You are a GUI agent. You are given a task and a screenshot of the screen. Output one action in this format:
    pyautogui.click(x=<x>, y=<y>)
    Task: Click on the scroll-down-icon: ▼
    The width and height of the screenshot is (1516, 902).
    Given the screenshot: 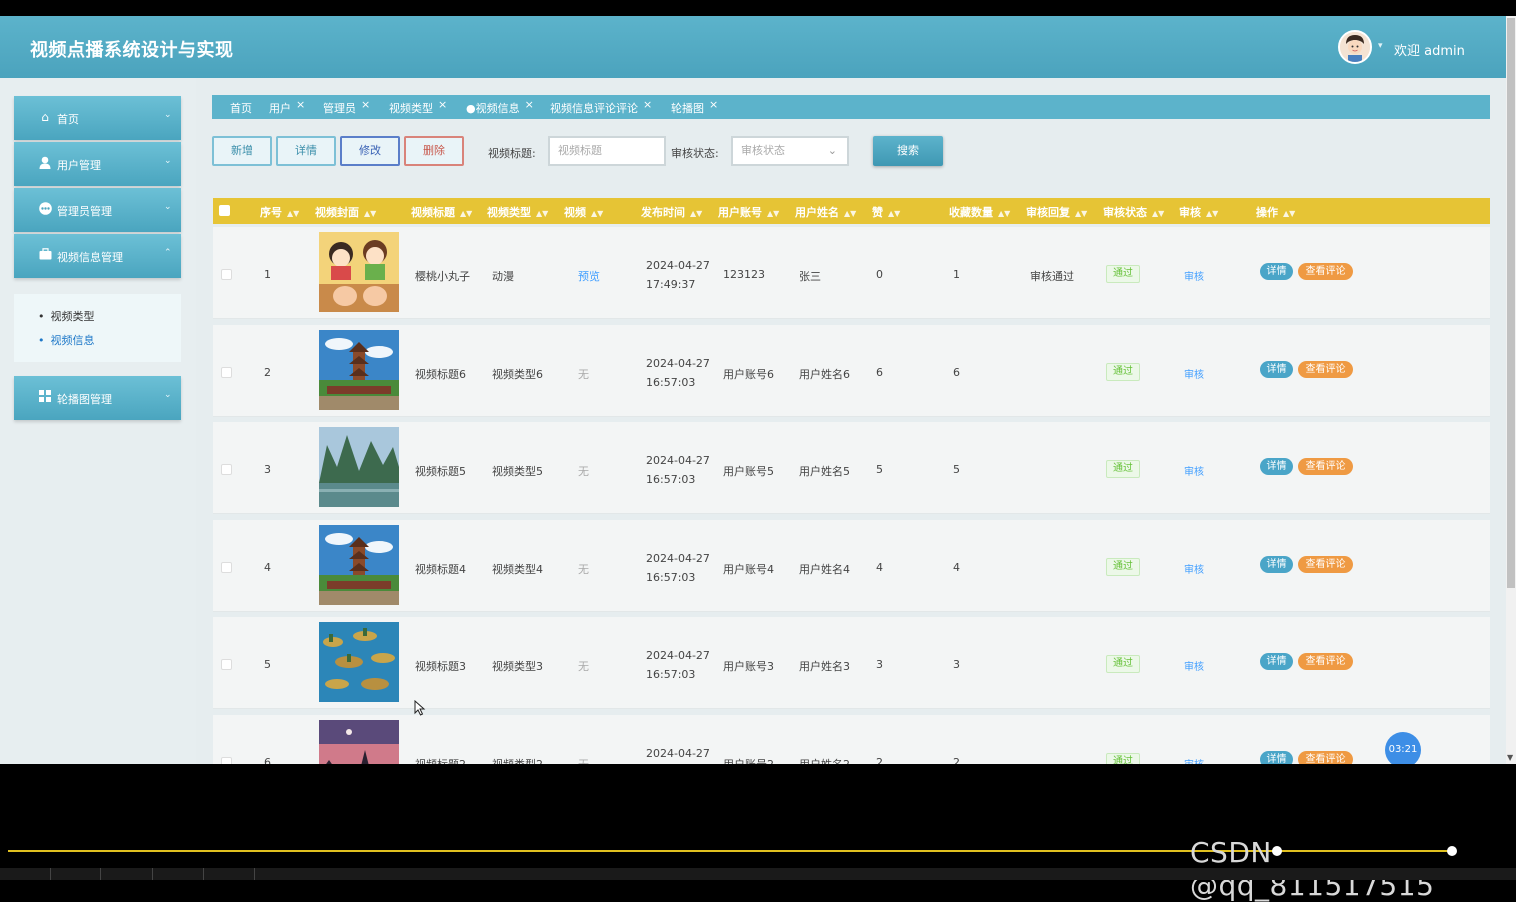 What is the action you would take?
    pyautogui.click(x=1510, y=757)
    